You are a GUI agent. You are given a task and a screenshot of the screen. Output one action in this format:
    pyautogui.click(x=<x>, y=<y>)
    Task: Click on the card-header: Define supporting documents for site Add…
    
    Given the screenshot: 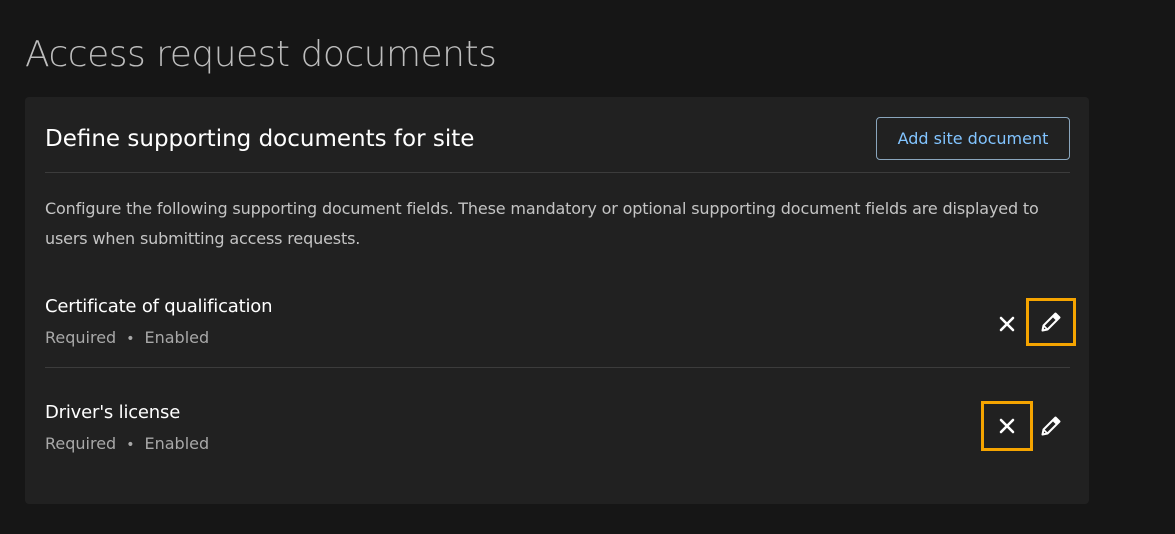 What is the action you would take?
    pyautogui.click(x=557, y=145)
    